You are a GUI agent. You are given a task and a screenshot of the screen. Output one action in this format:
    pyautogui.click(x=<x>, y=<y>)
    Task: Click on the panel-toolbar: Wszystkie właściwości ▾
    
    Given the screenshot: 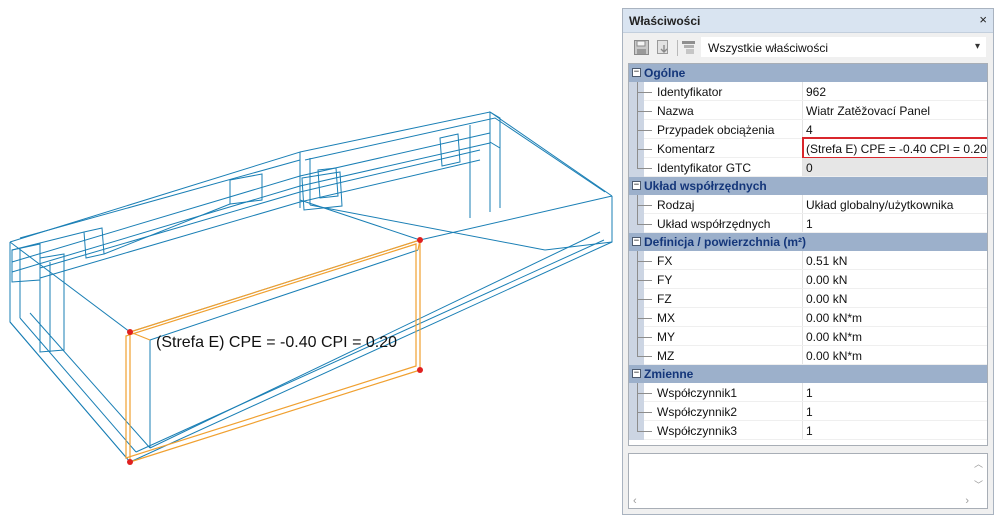 What is the action you would take?
    pyautogui.click(x=808, y=47)
    